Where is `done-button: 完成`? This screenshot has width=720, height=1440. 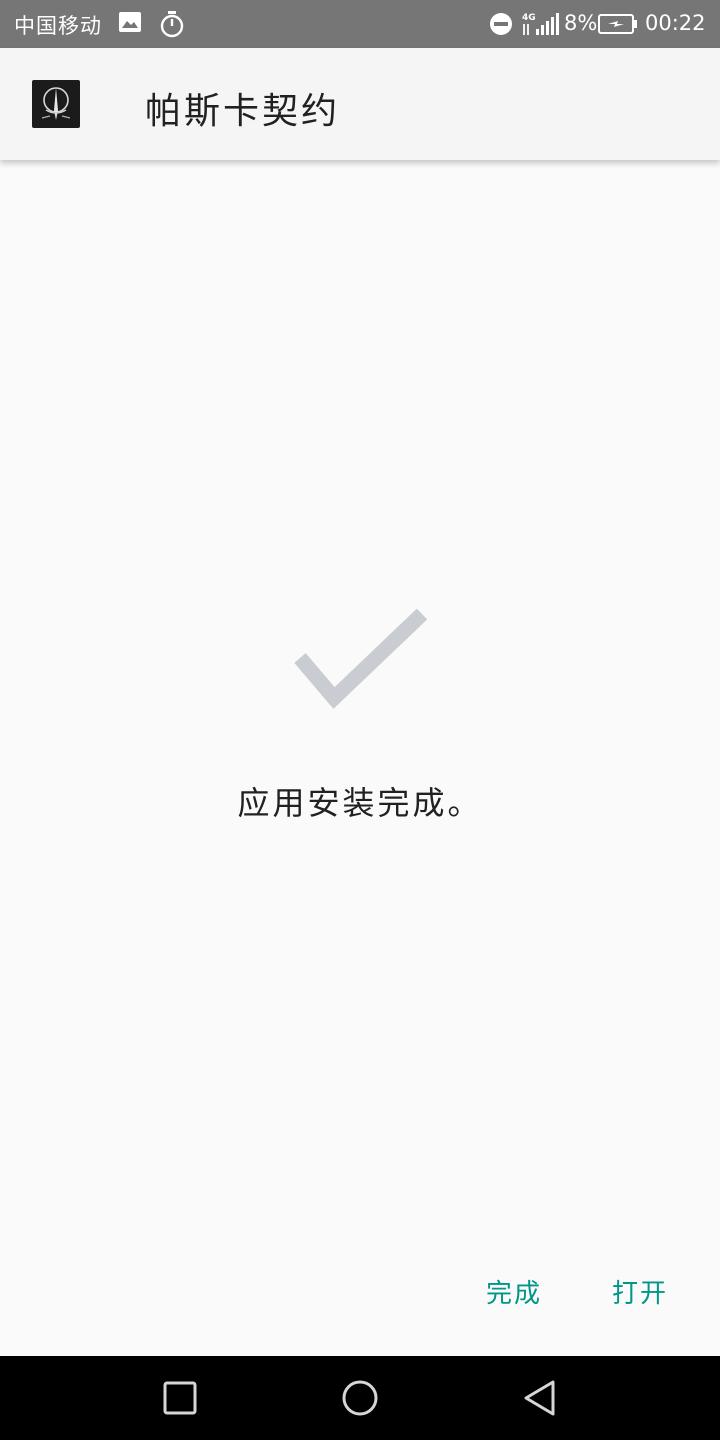
done-button: 完成 is located at coordinates (514, 1294).